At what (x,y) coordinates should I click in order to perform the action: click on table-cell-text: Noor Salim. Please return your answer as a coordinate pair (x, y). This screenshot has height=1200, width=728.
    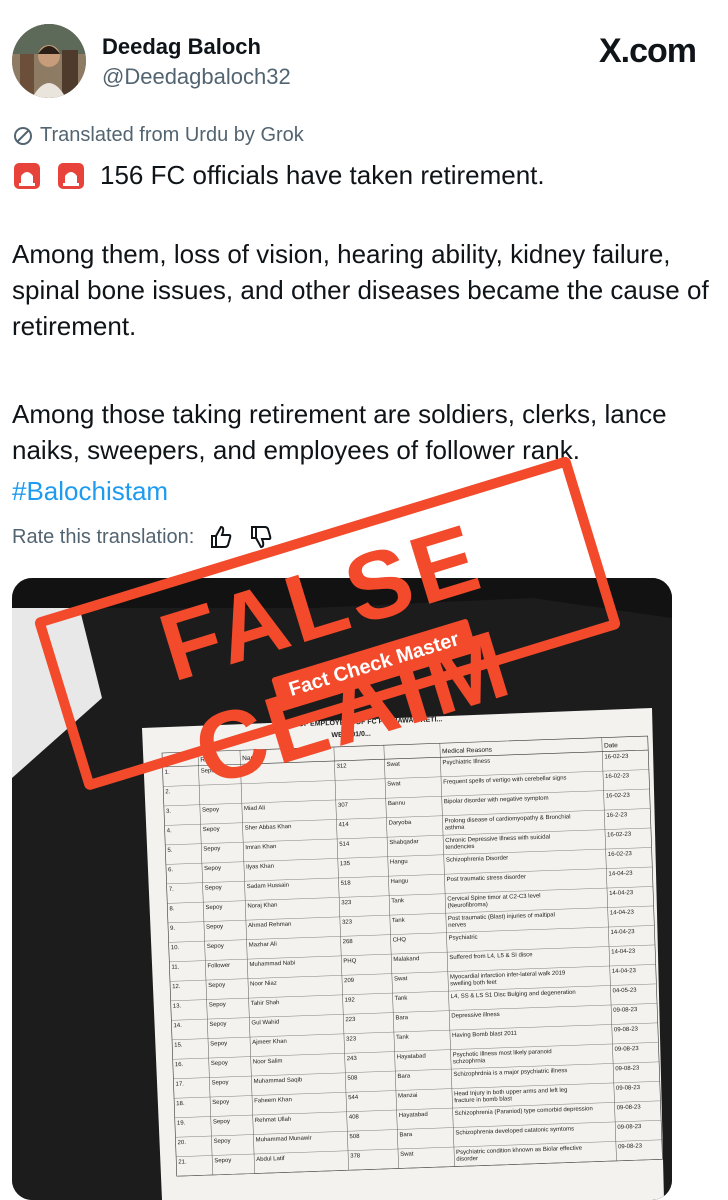
    Looking at the image, I should click on (268, 1061).